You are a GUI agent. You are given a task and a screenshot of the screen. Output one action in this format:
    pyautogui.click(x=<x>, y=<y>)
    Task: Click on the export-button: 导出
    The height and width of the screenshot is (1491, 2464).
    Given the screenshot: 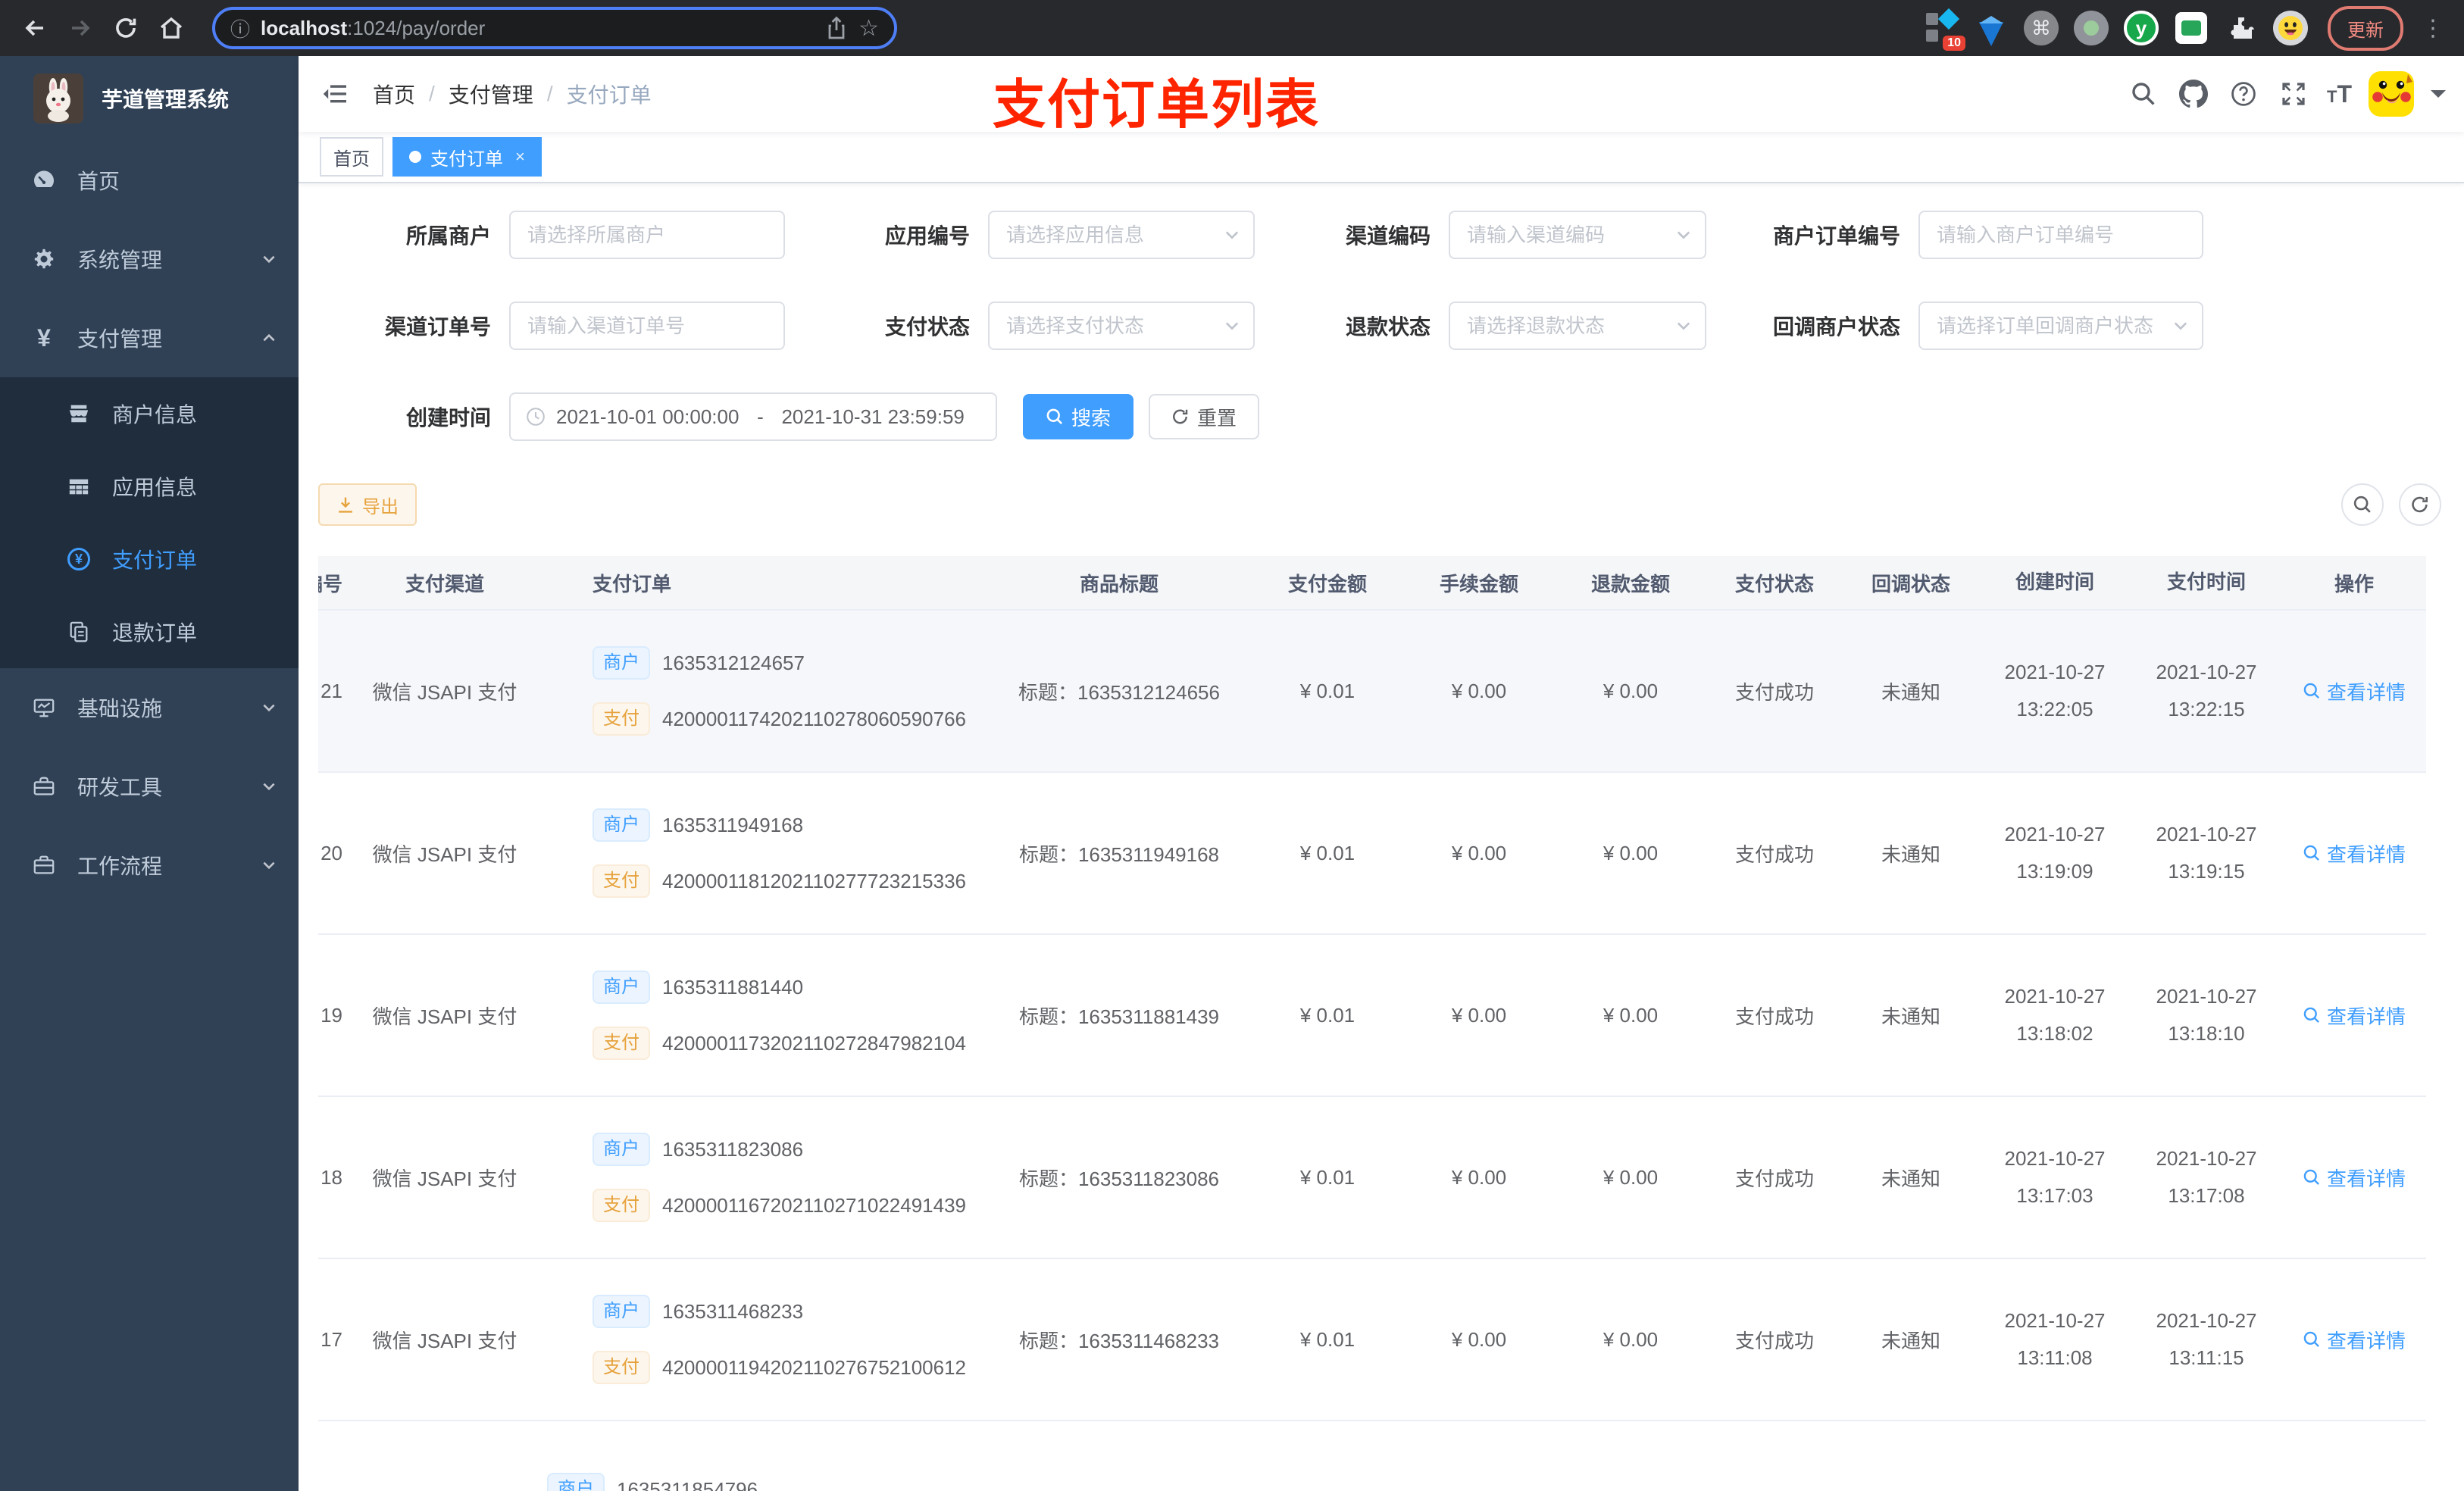 What is the action you would take?
    pyautogui.click(x=367, y=504)
    